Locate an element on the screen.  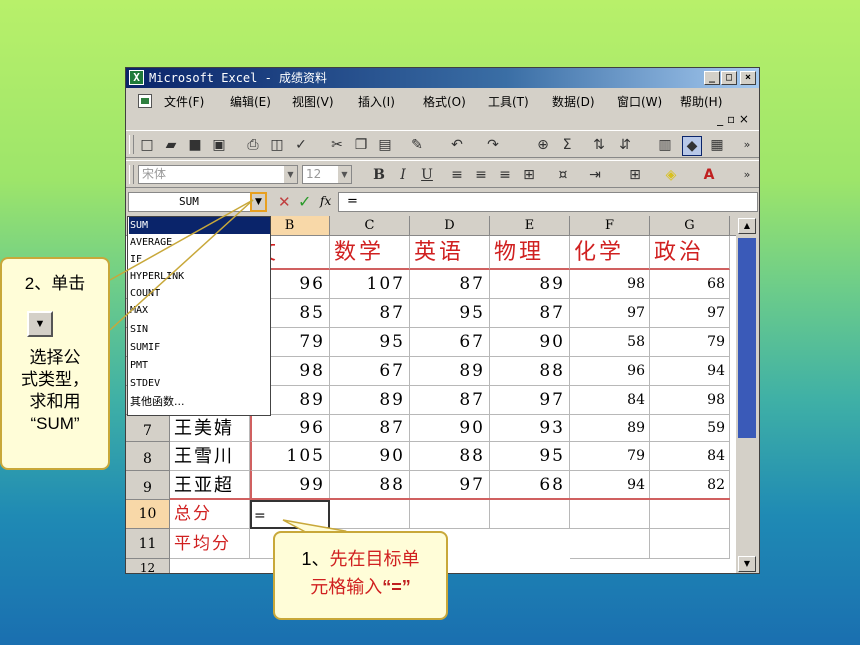
callout-line: 选择公 is located at coordinates (55, 357).